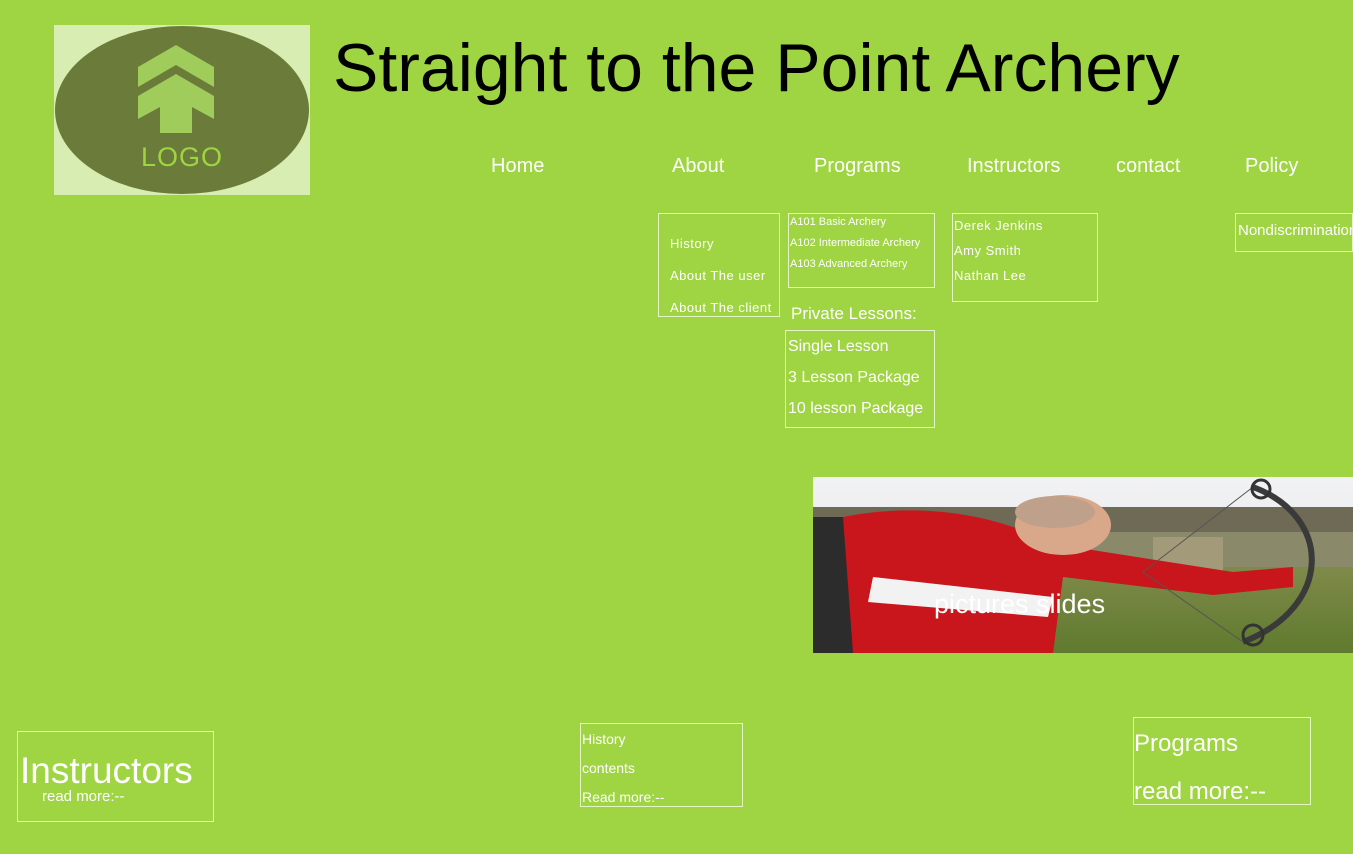  Describe the element at coordinates (623, 797) in the screenshot. I see `history-card-read-more: Read more:--` at that location.